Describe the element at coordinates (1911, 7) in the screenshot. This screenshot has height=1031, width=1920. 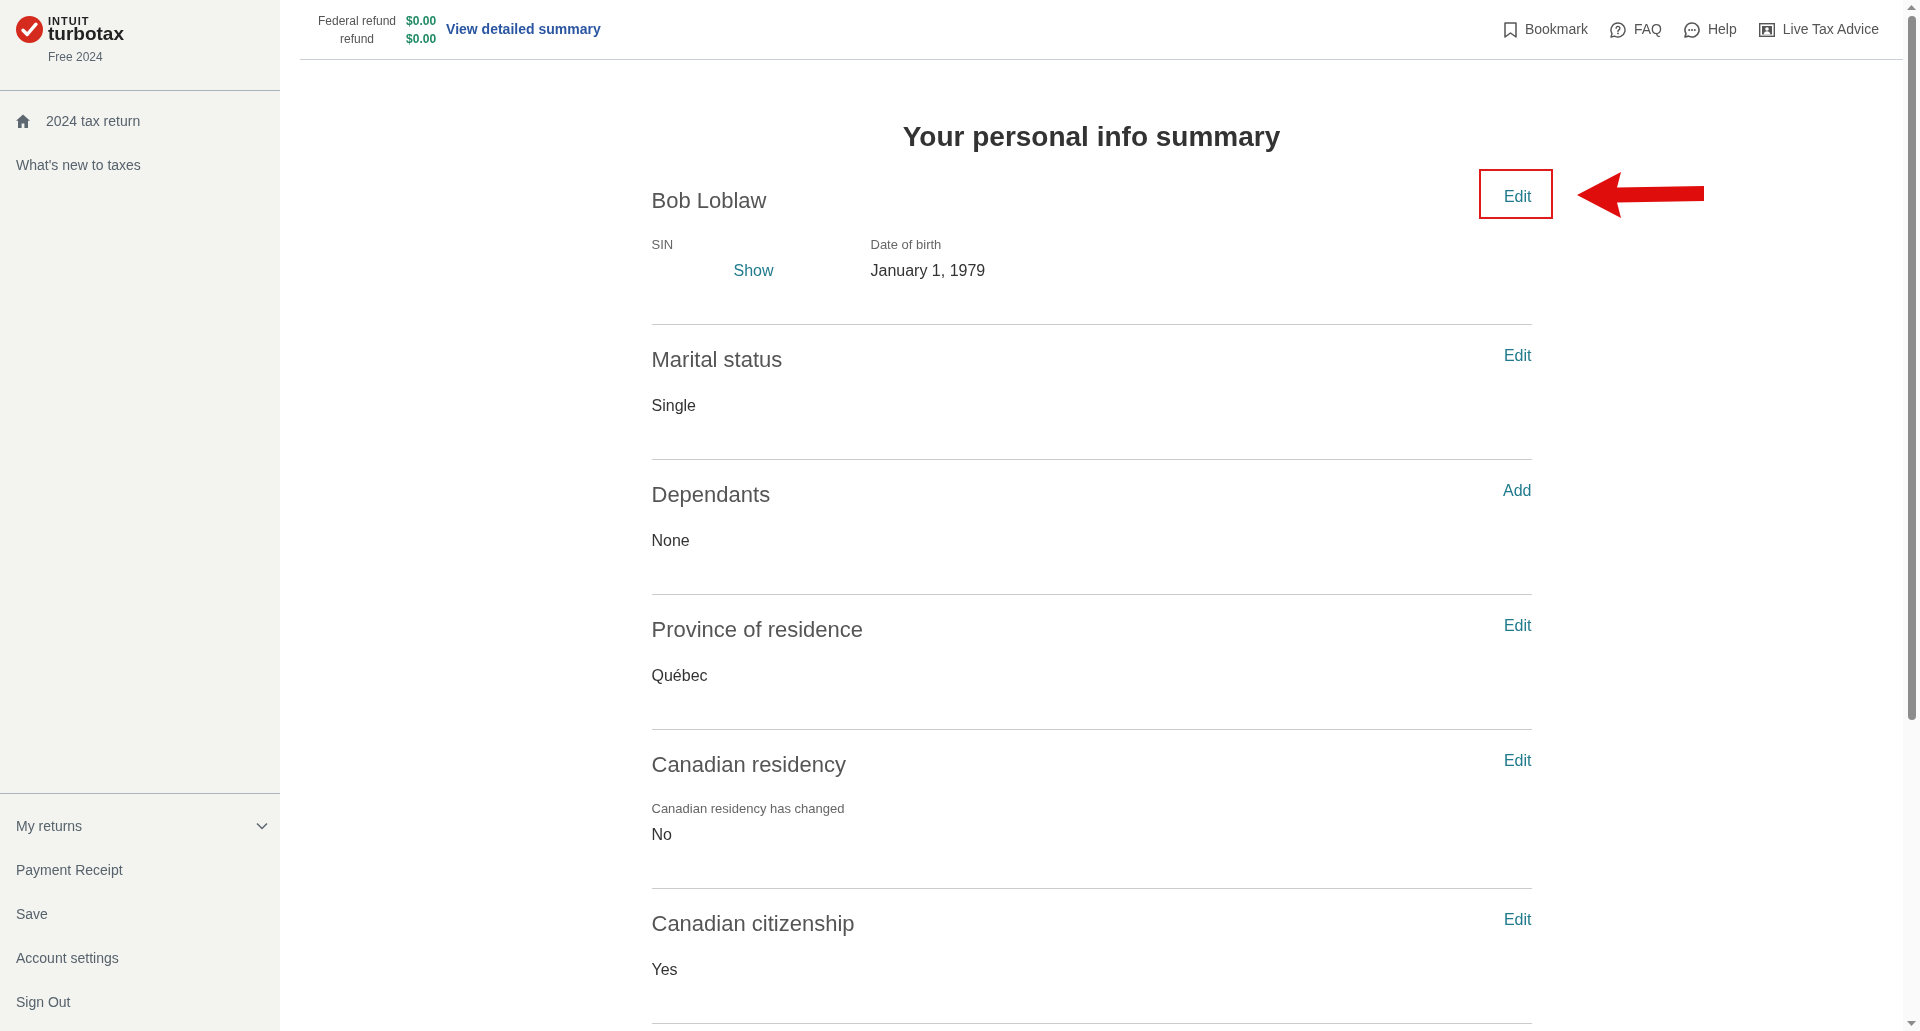
I see `arrow-up-icon` at that location.